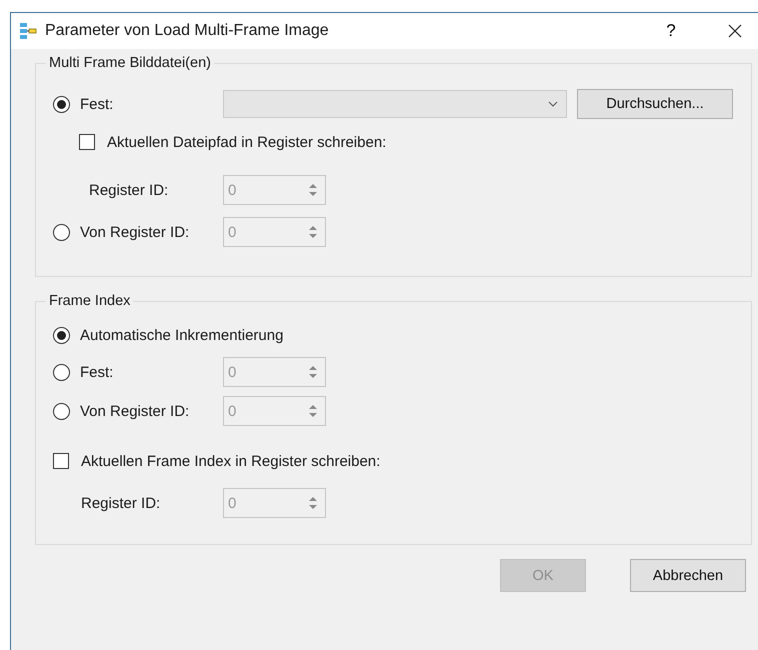 The height and width of the screenshot is (650, 758). I want to click on flow-icon, so click(28, 31).